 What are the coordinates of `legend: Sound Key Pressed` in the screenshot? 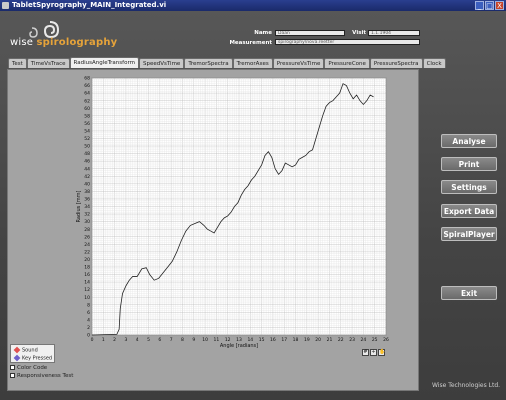 It's located at (32, 353).